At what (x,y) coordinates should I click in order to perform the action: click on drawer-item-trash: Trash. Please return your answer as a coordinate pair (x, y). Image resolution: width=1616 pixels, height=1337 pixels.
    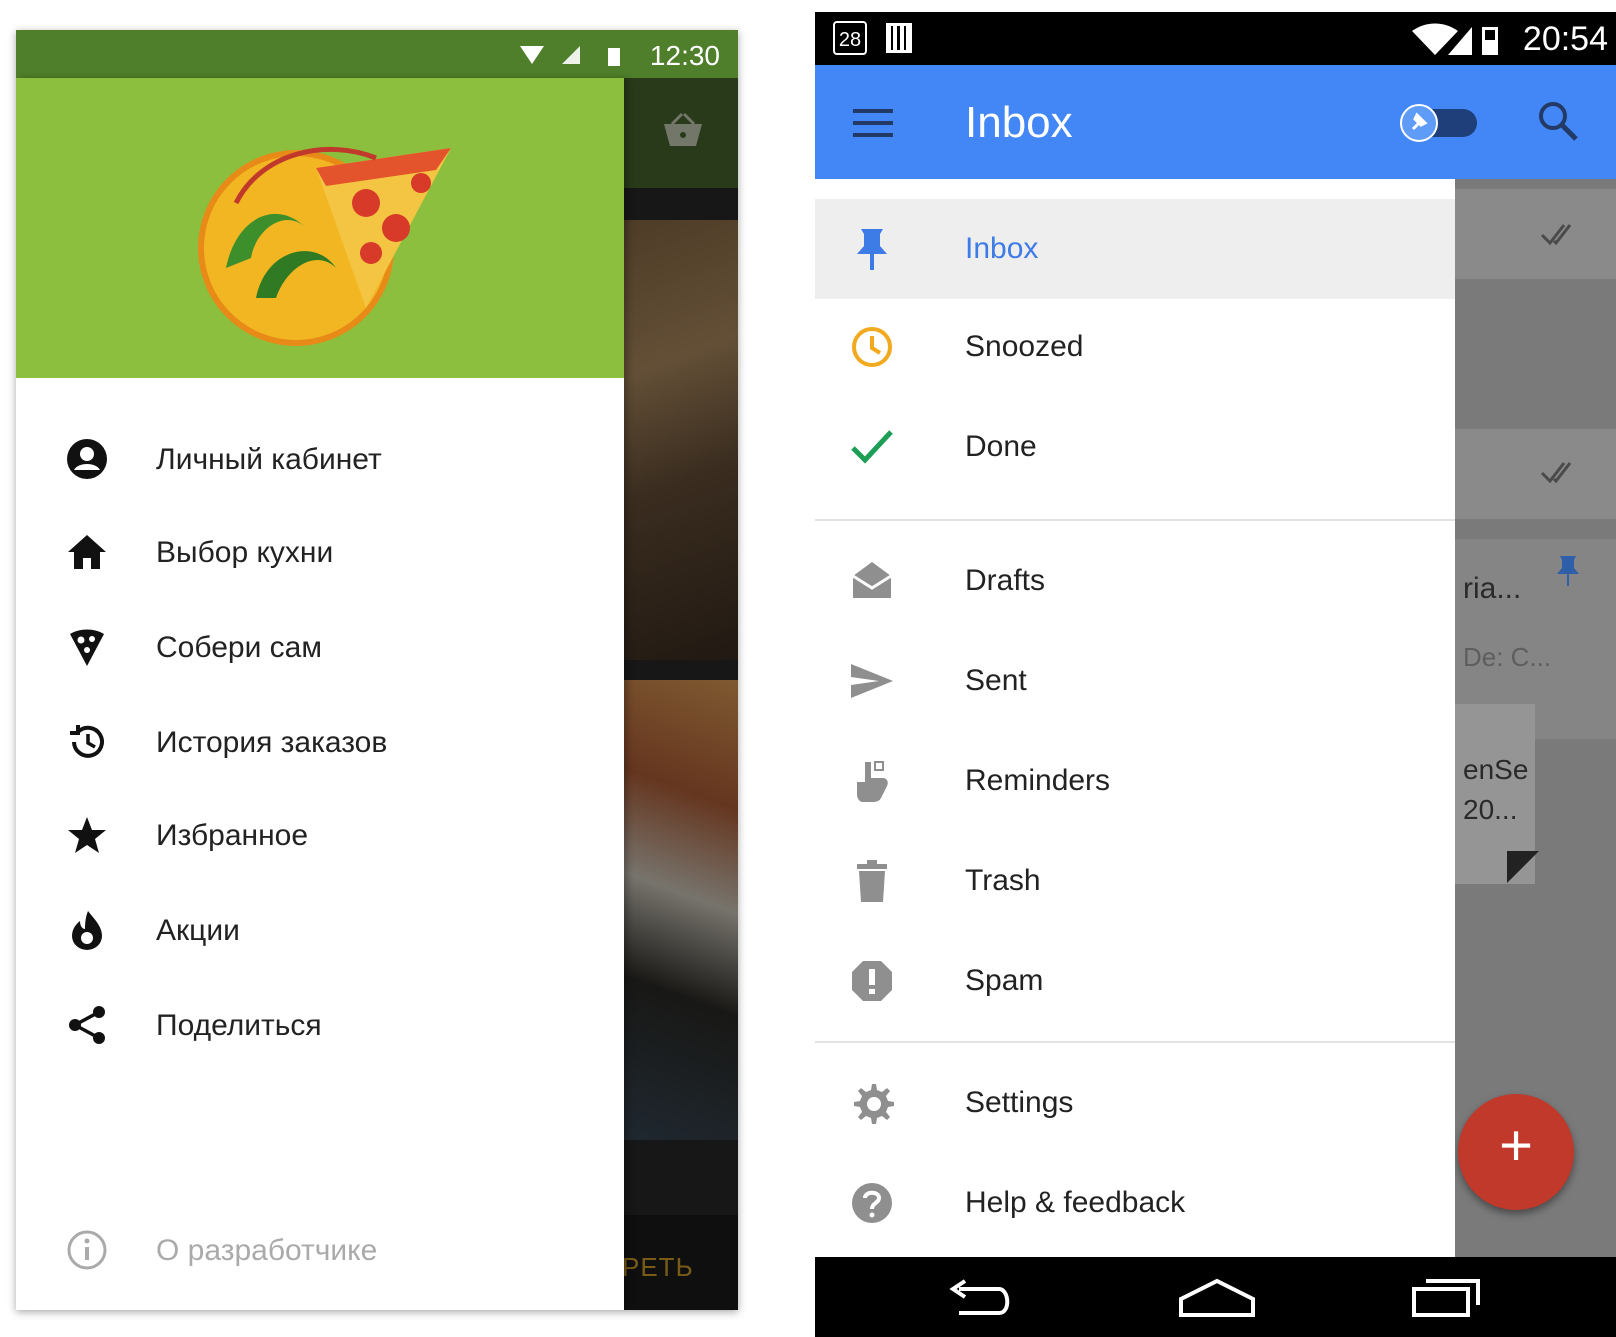
    Looking at the image, I should click on (1135, 881).